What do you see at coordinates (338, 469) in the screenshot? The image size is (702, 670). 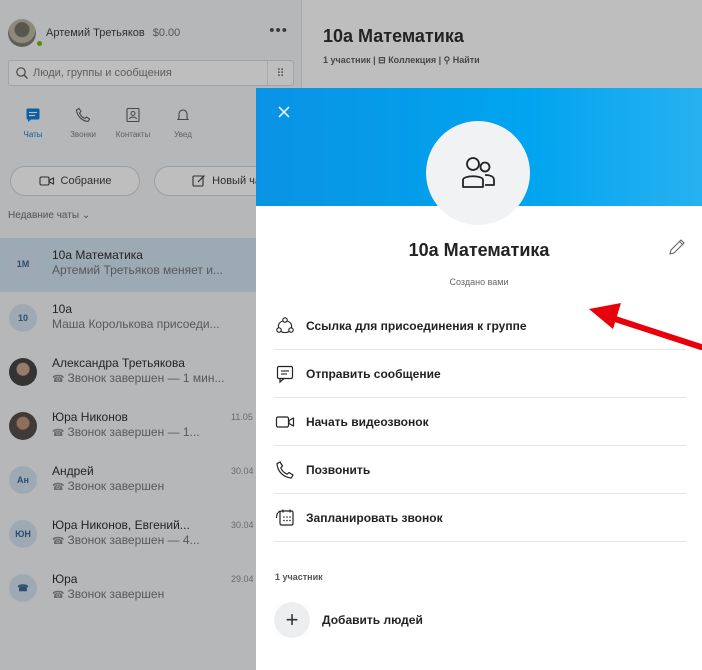 I see `audio-call-label: Позвонить` at bounding box center [338, 469].